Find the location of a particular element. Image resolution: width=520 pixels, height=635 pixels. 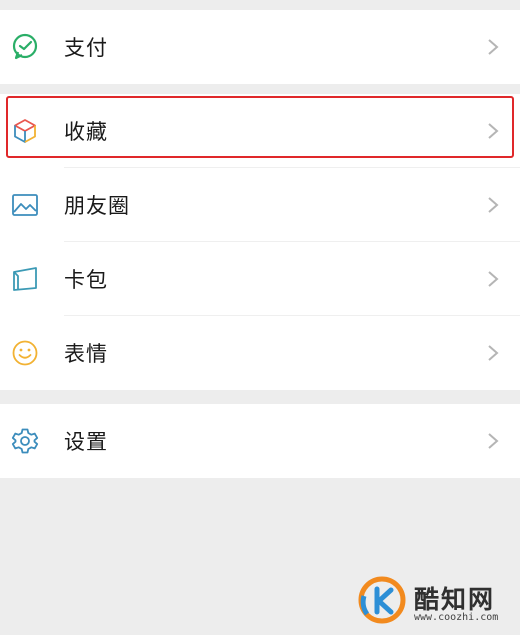

favorites-cube-icon is located at coordinates (25, 131).